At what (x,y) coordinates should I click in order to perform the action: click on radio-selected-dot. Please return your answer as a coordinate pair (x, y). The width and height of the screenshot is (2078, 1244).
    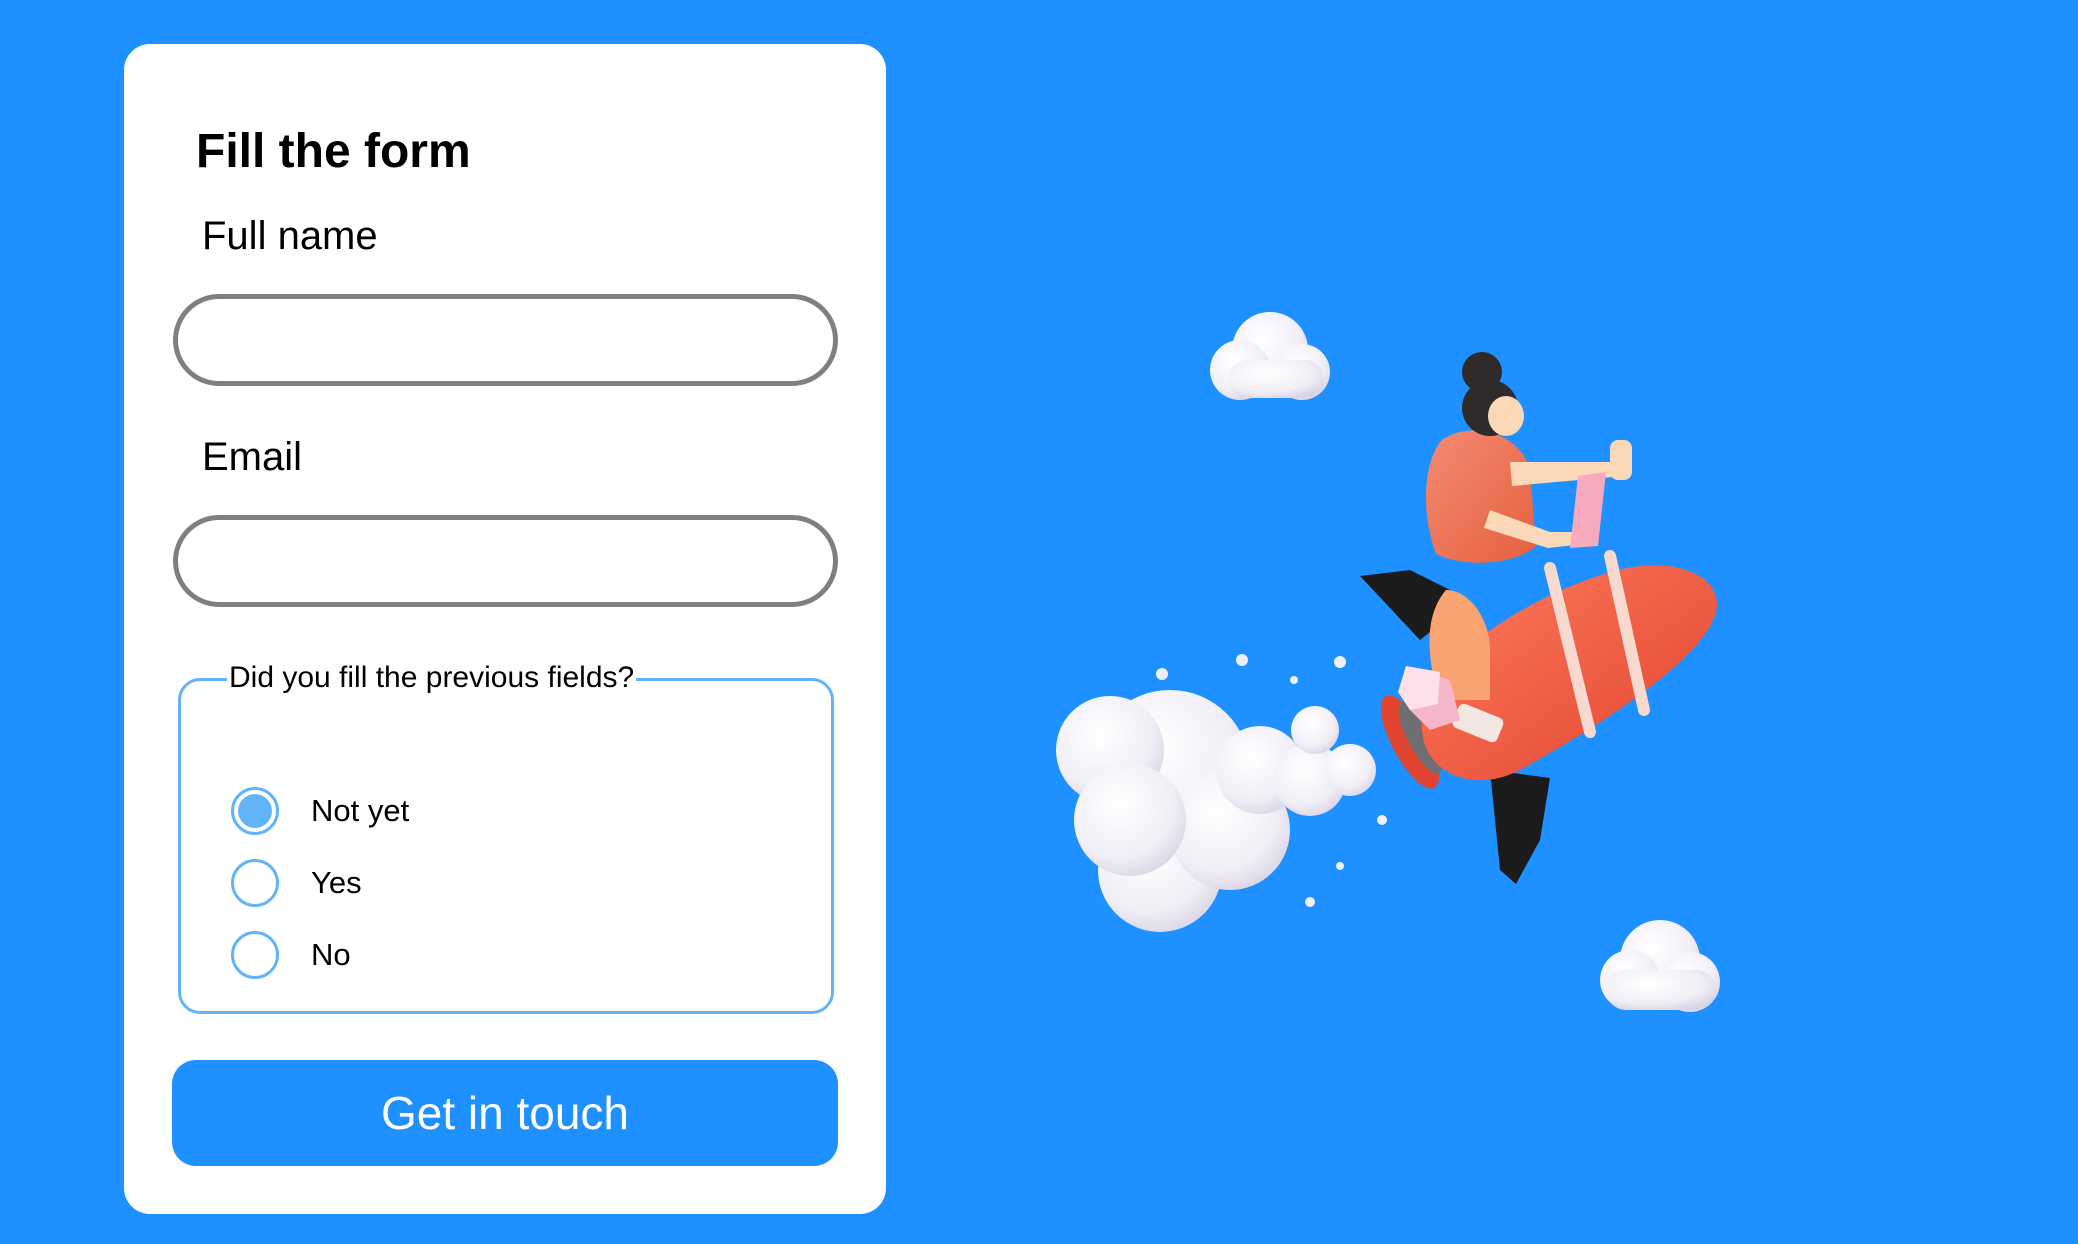
    Looking at the image, I should click on (255, 811).